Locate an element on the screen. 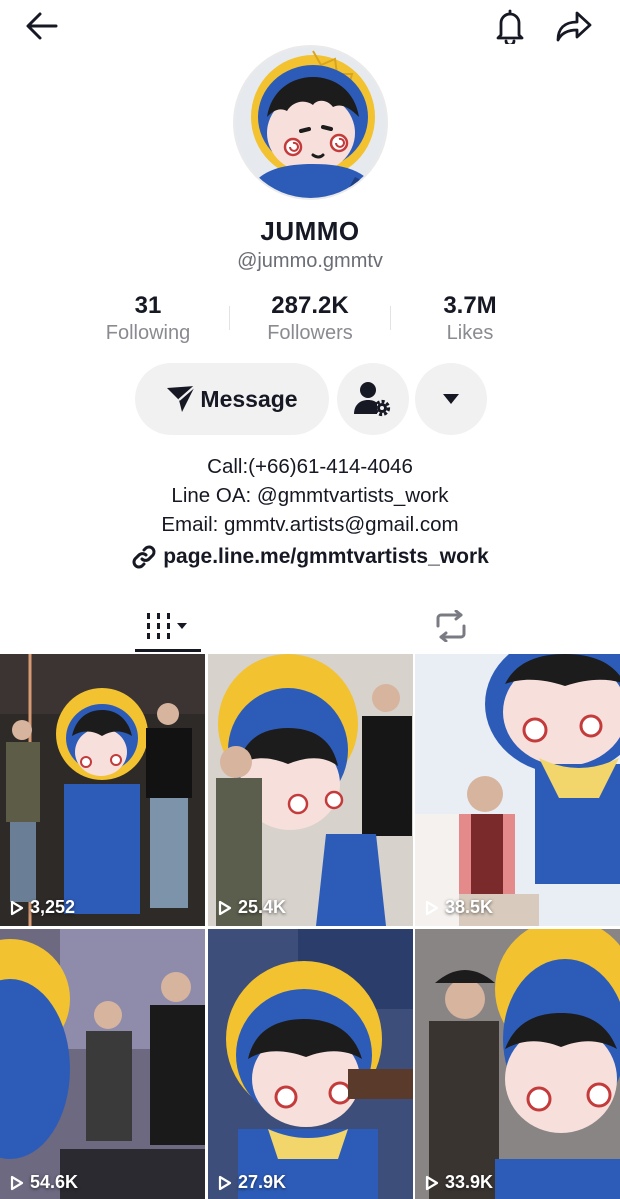  likes-count: 3.7M is located at coordinates (470, 305).